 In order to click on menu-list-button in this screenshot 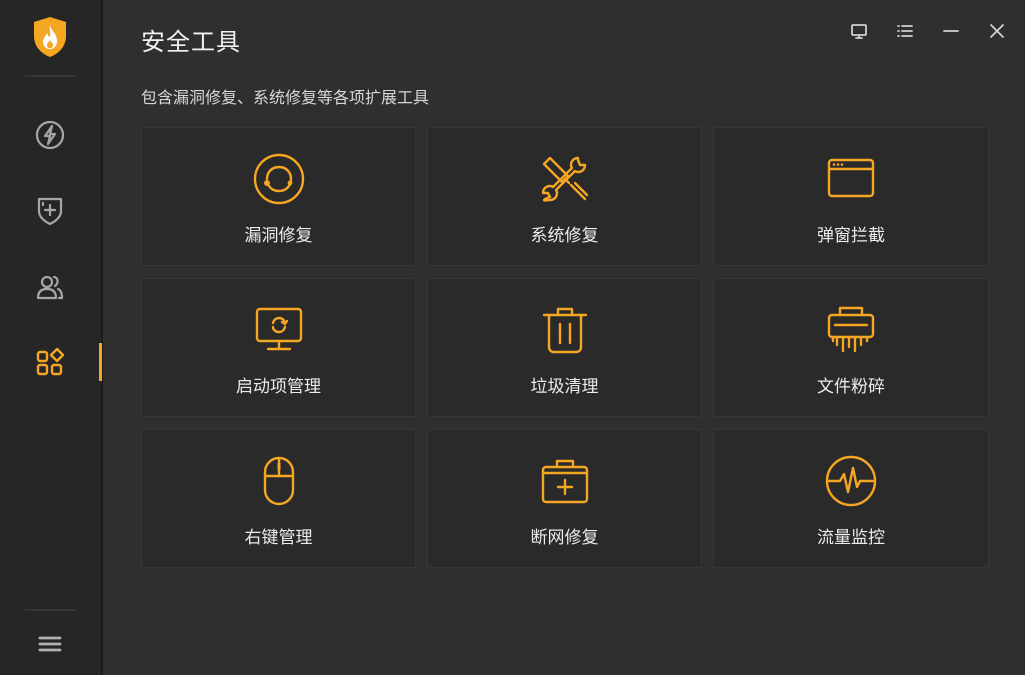, I will do `click(905, 31)`.